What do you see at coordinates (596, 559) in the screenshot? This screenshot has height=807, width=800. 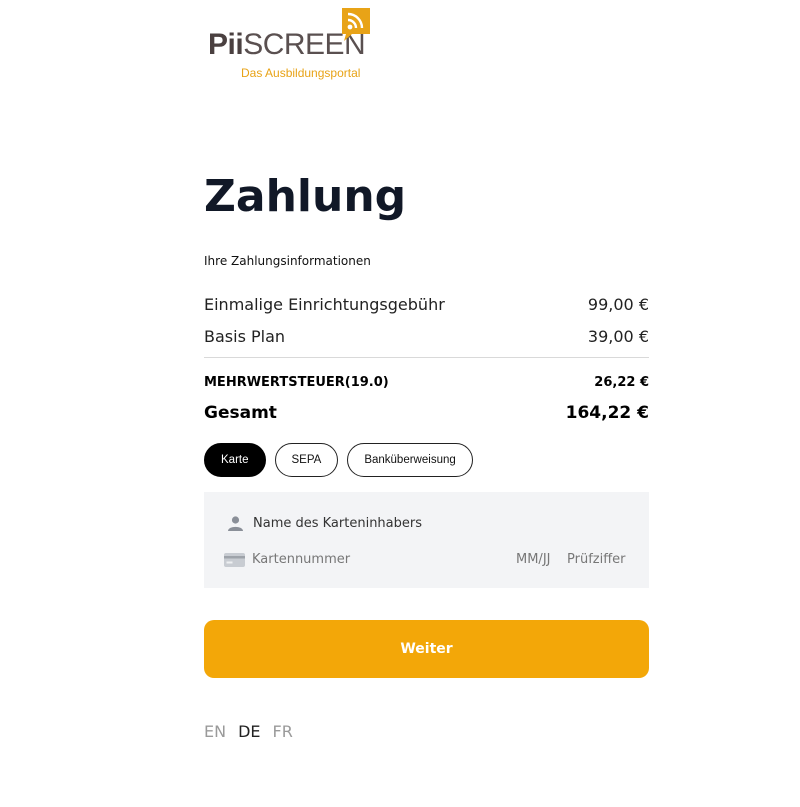 I see `card-cvc-input: Prüfziffer` at bounding box center [596, 559].